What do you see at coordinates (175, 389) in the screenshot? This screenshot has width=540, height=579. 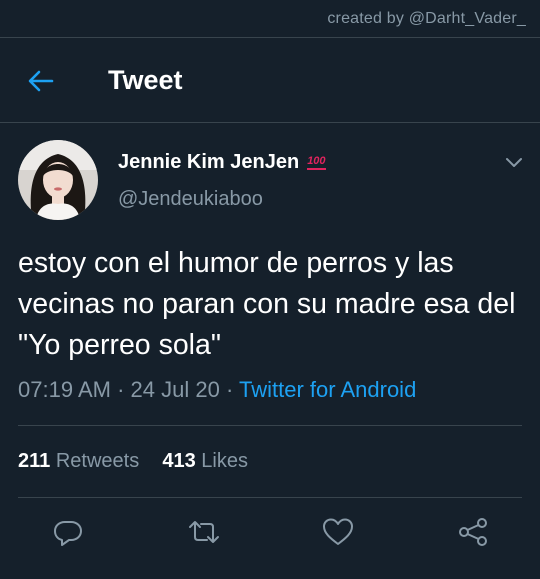 I see `tweet-date: 24 Jul 20` at bounding box center [175, 389].